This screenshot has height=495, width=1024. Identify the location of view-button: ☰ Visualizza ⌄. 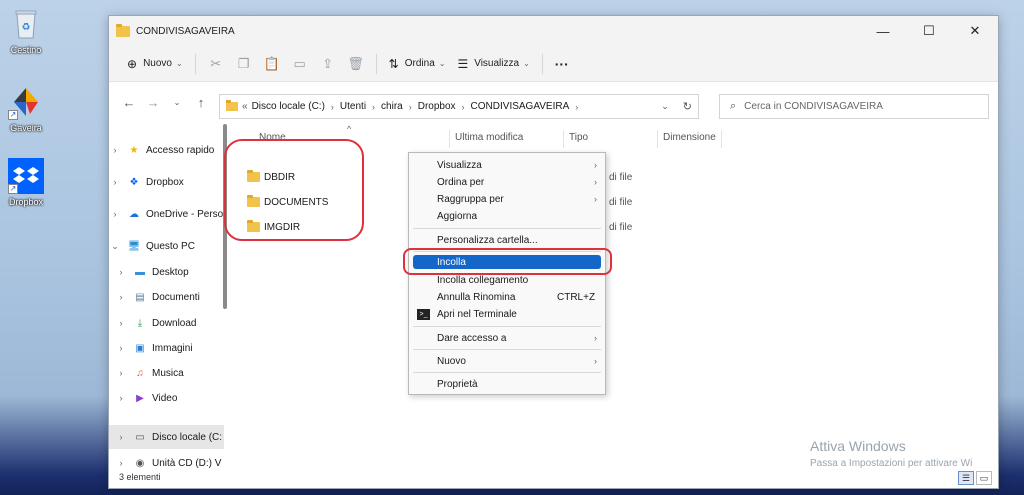
(493, 64).